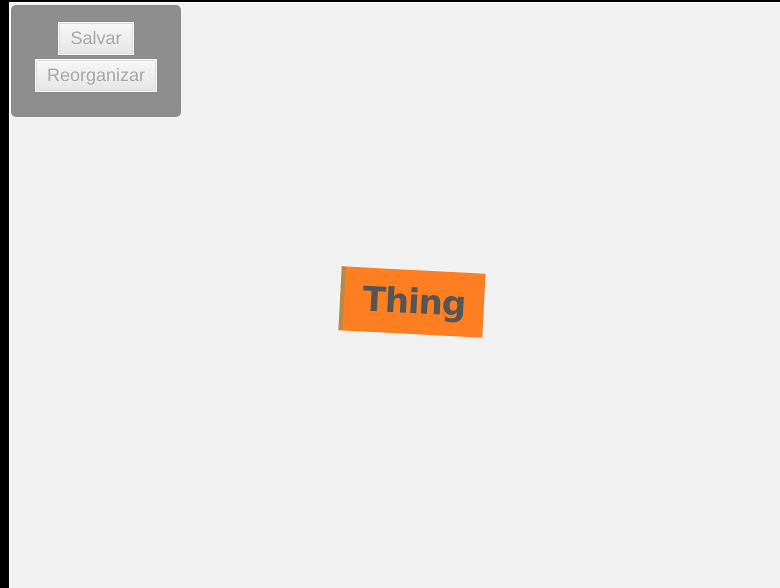  What do you see at coordinates (96, 75) in the screenshot?
I see `toolbar-button: Reorganizar` at bounding box center [96, 75].